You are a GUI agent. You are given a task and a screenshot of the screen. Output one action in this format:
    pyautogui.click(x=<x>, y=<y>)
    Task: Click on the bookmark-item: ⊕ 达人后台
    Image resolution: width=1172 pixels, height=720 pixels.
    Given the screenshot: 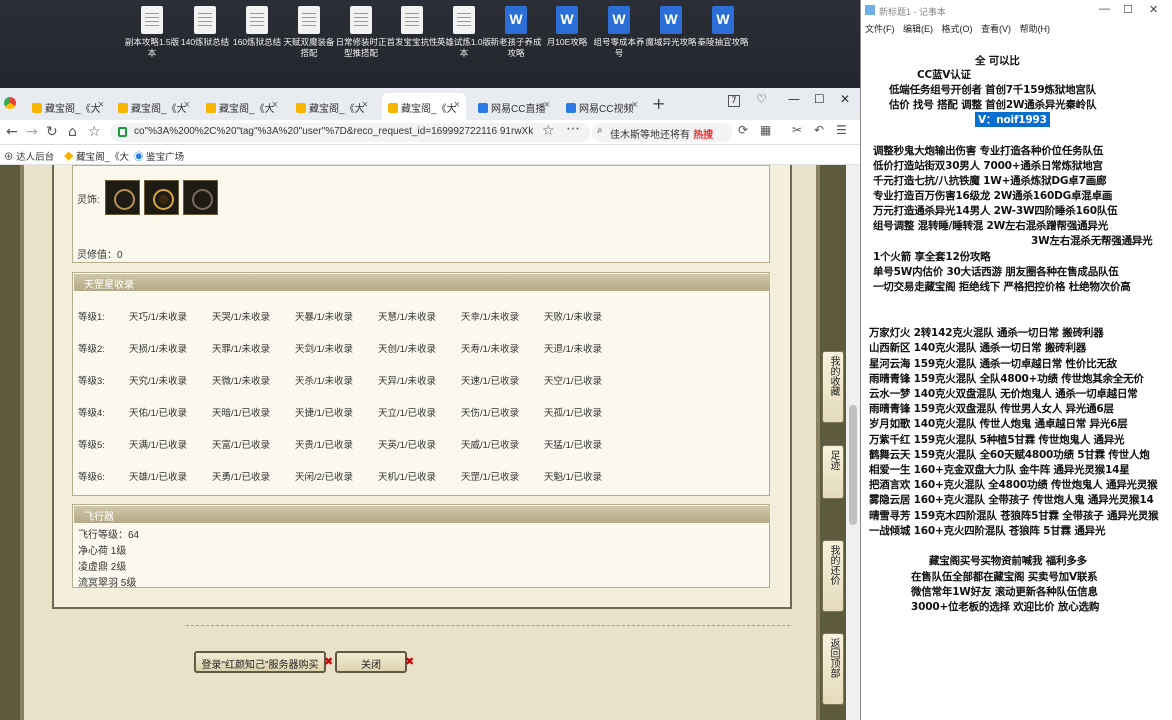 What is the action you would take?
    pyautogui.click(x=29, y=156)
    